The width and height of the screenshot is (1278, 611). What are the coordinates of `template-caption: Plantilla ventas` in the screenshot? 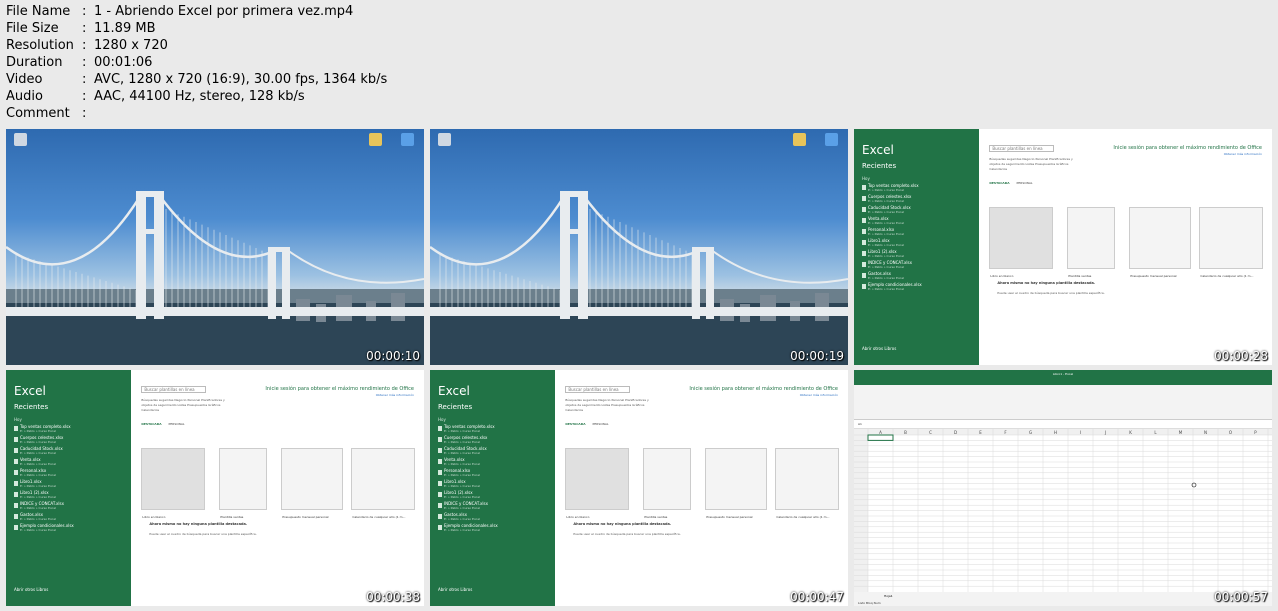 It's located at (232, 517).